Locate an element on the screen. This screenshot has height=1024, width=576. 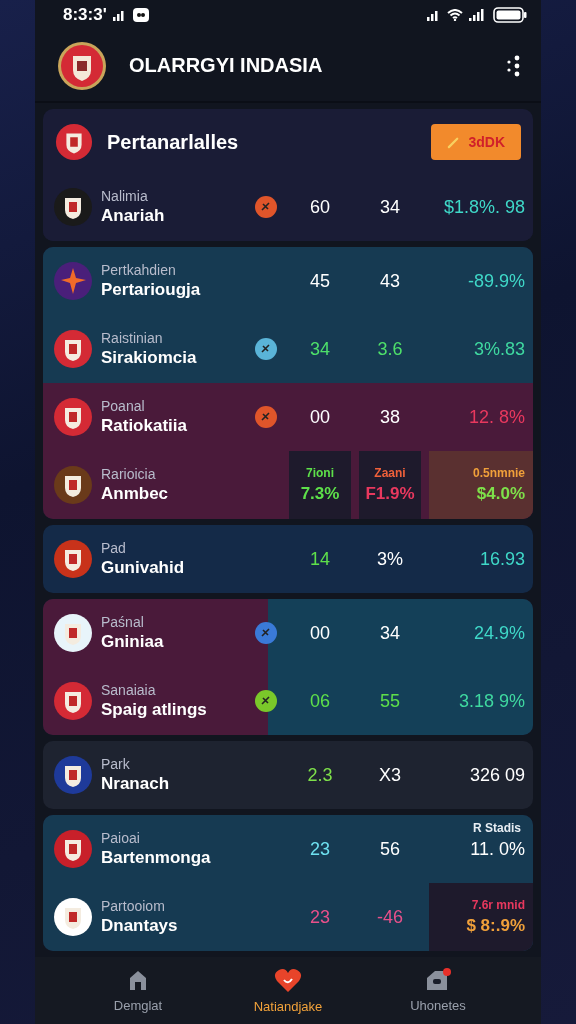
team-name: Gniniaa is located at coordinates (133, 642).